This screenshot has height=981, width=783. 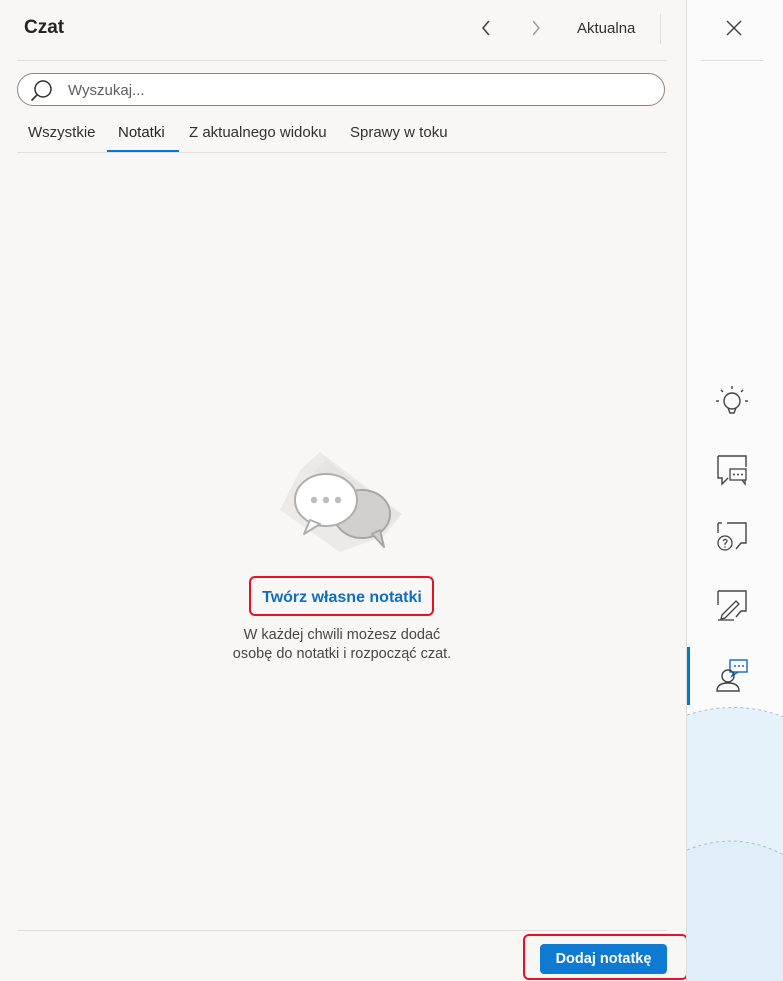 I want to click on active-rail-indicator, so click(x=688, y=676).